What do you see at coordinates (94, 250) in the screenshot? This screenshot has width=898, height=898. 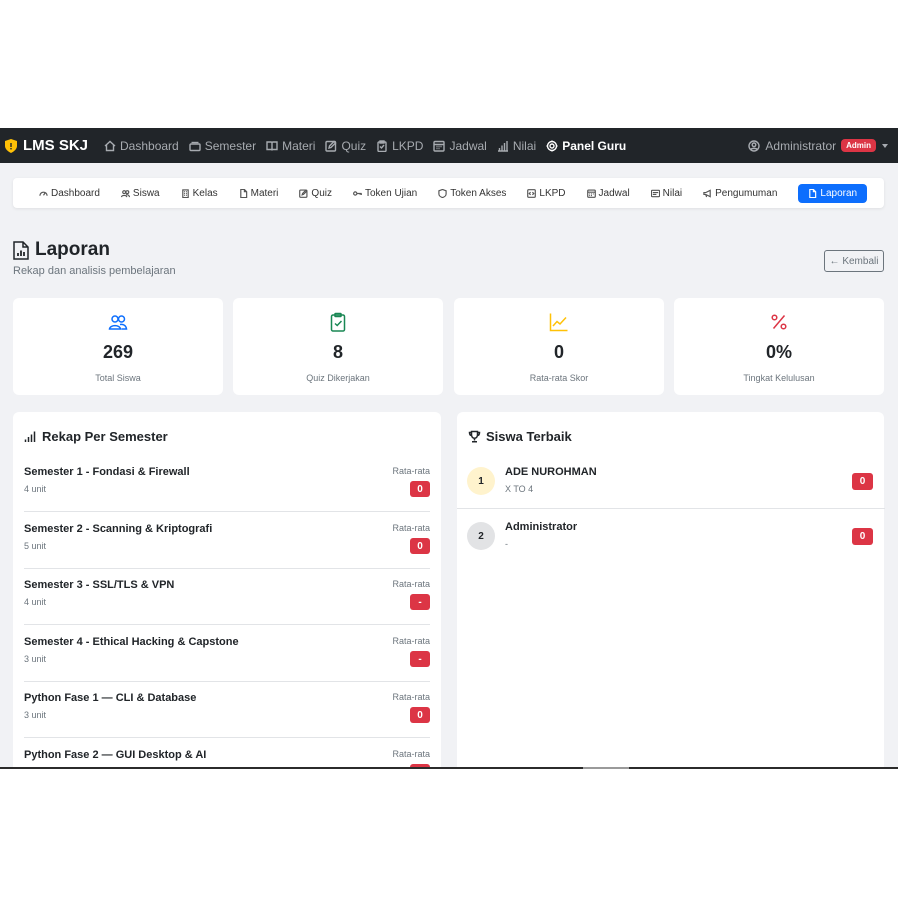 I see `page-title: Laporan` at bounding box center [94, 250].